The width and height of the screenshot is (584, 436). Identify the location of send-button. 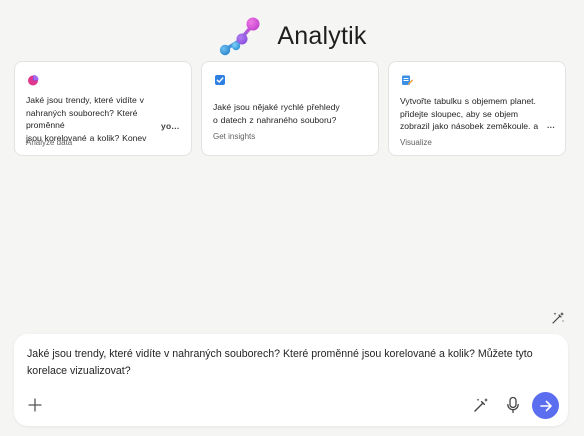
(545, 405).